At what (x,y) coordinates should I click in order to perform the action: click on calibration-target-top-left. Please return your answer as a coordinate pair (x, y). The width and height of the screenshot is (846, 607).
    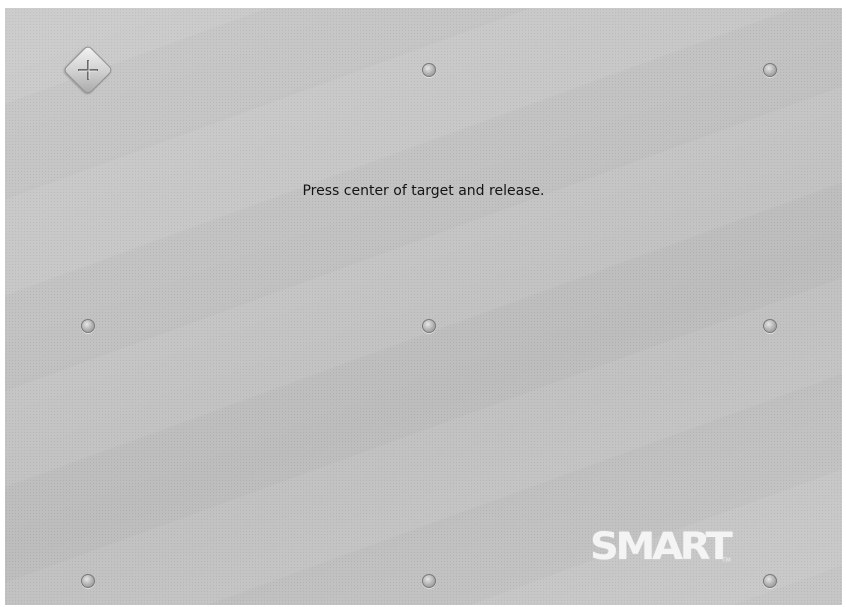
    Looking at the image, I should click on (88, 70).